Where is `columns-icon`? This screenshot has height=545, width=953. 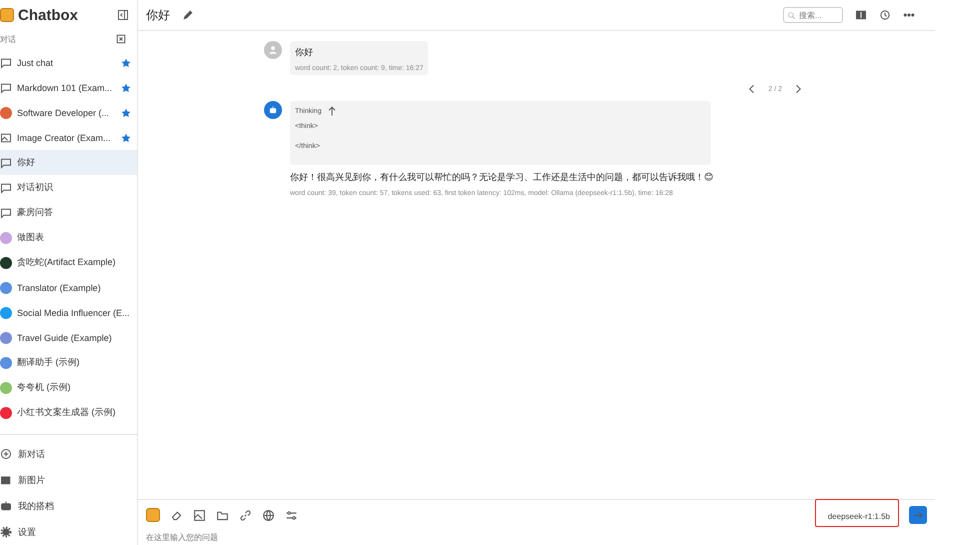 columns-icon is located at coordinates (861, 15).